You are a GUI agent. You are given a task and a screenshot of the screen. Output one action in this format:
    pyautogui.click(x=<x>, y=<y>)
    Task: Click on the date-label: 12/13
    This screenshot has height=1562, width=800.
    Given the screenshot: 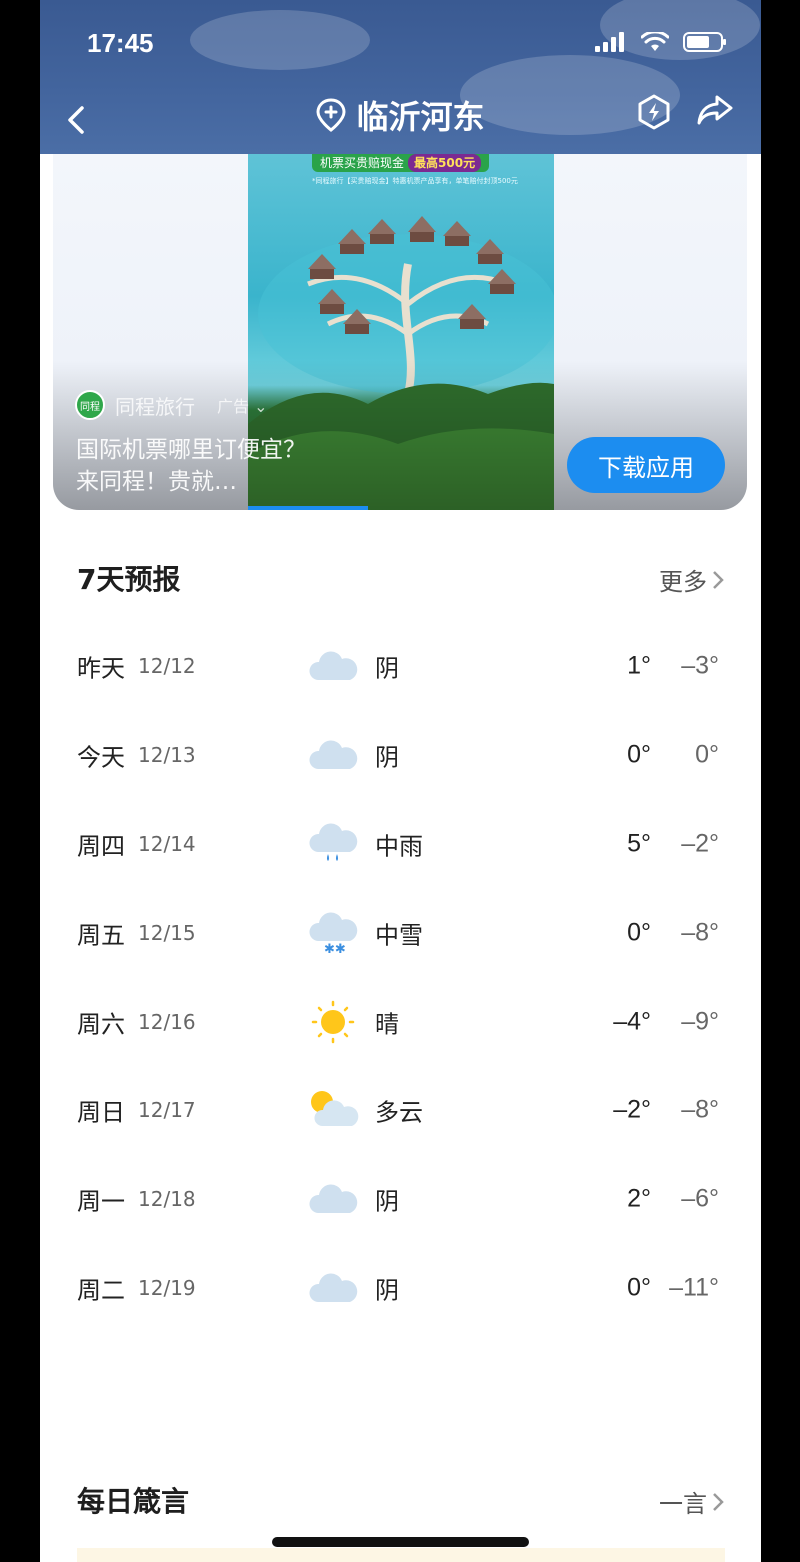 What is the action you would take?
    pyautogui.click(x=167, y=755)
    